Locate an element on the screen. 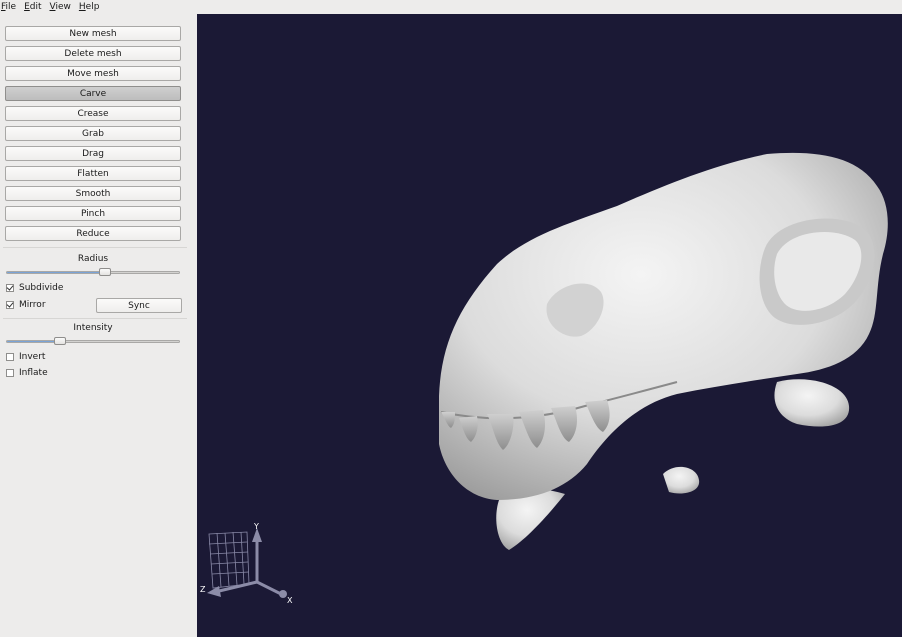  inflate-checkbox is located at coordinates (10, 373).